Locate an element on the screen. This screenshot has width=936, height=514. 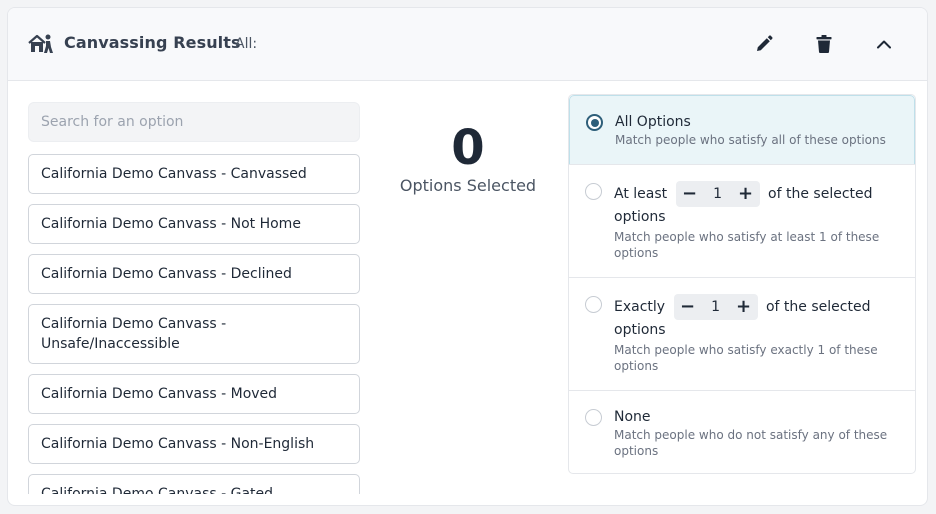
at-least-suffix: of the selected is located at coordinates (820, 194).